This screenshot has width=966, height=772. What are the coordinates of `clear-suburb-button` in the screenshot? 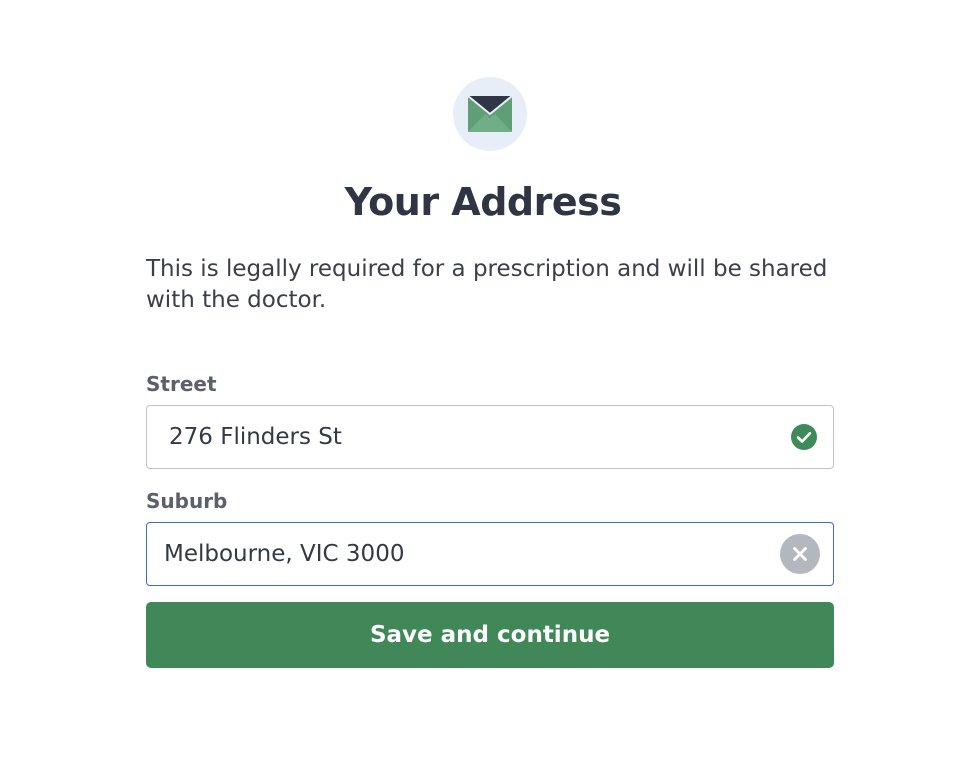 It's located at (800, 554).